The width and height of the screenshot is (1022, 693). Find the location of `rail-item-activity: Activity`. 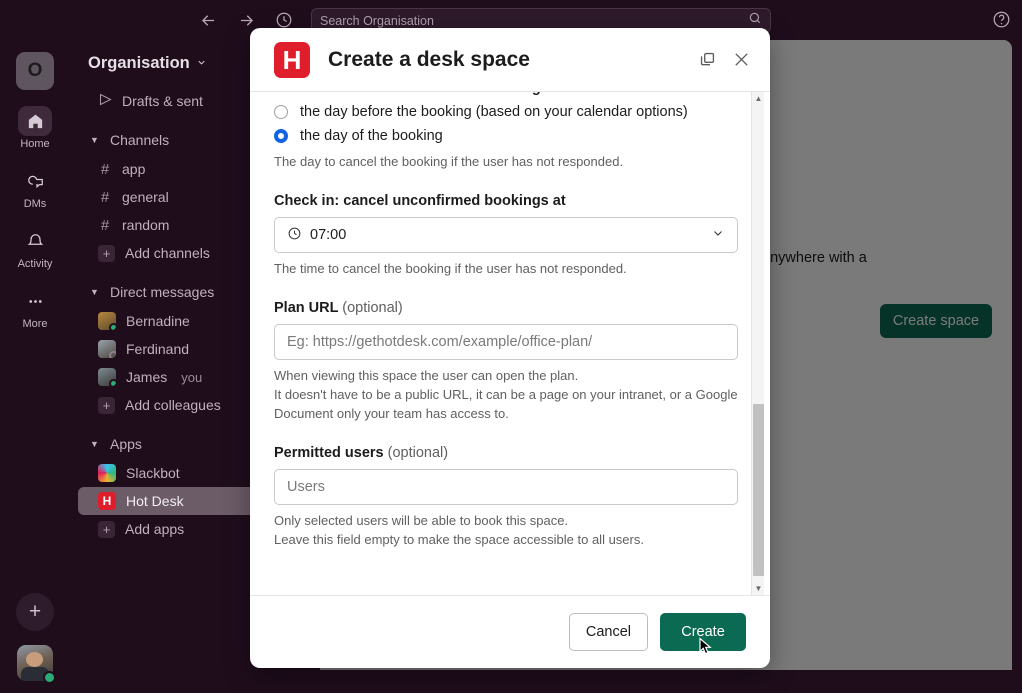

rail-item-activity: Activity is located at coordinates (35, 248).